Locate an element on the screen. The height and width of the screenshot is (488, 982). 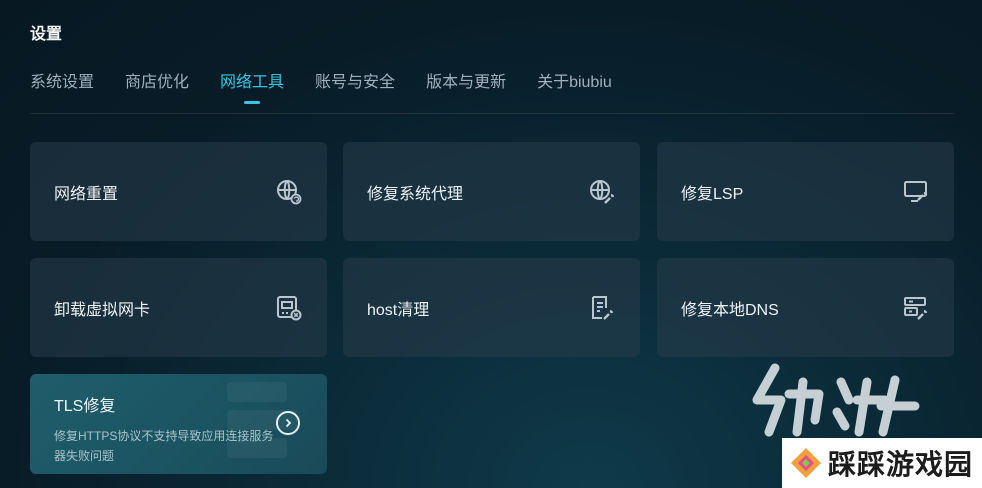
fix-local-dns-label: 修复本地DNS is located at coordinates (730, 310).